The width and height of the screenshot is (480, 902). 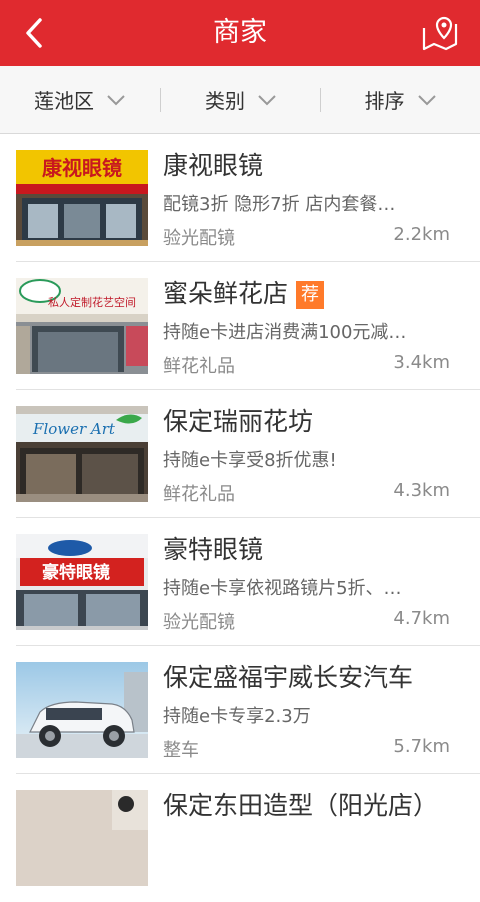 What do you see at coordinates (226, 293) in the screenshot?
I see `merchant-name-text: 蜜朵鲜花店` at bounding box center [226, 293].